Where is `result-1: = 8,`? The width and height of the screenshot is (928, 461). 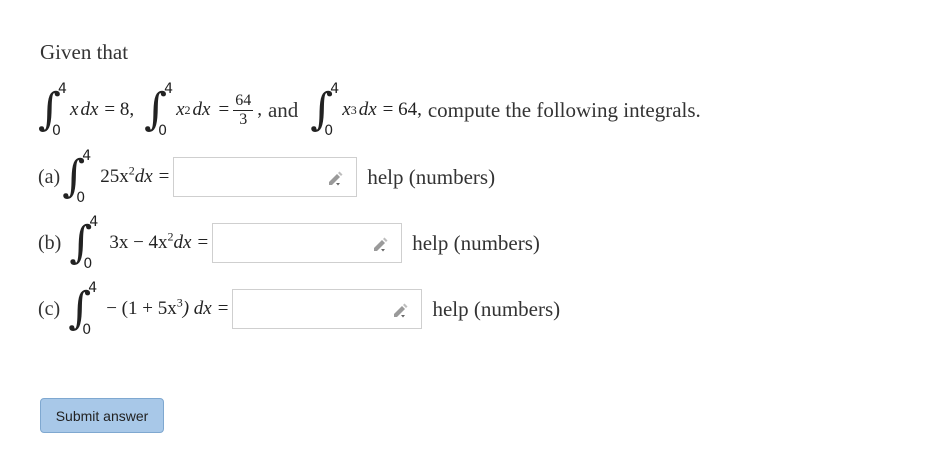 result-1: = 8, is located at coordinates (119, 109).